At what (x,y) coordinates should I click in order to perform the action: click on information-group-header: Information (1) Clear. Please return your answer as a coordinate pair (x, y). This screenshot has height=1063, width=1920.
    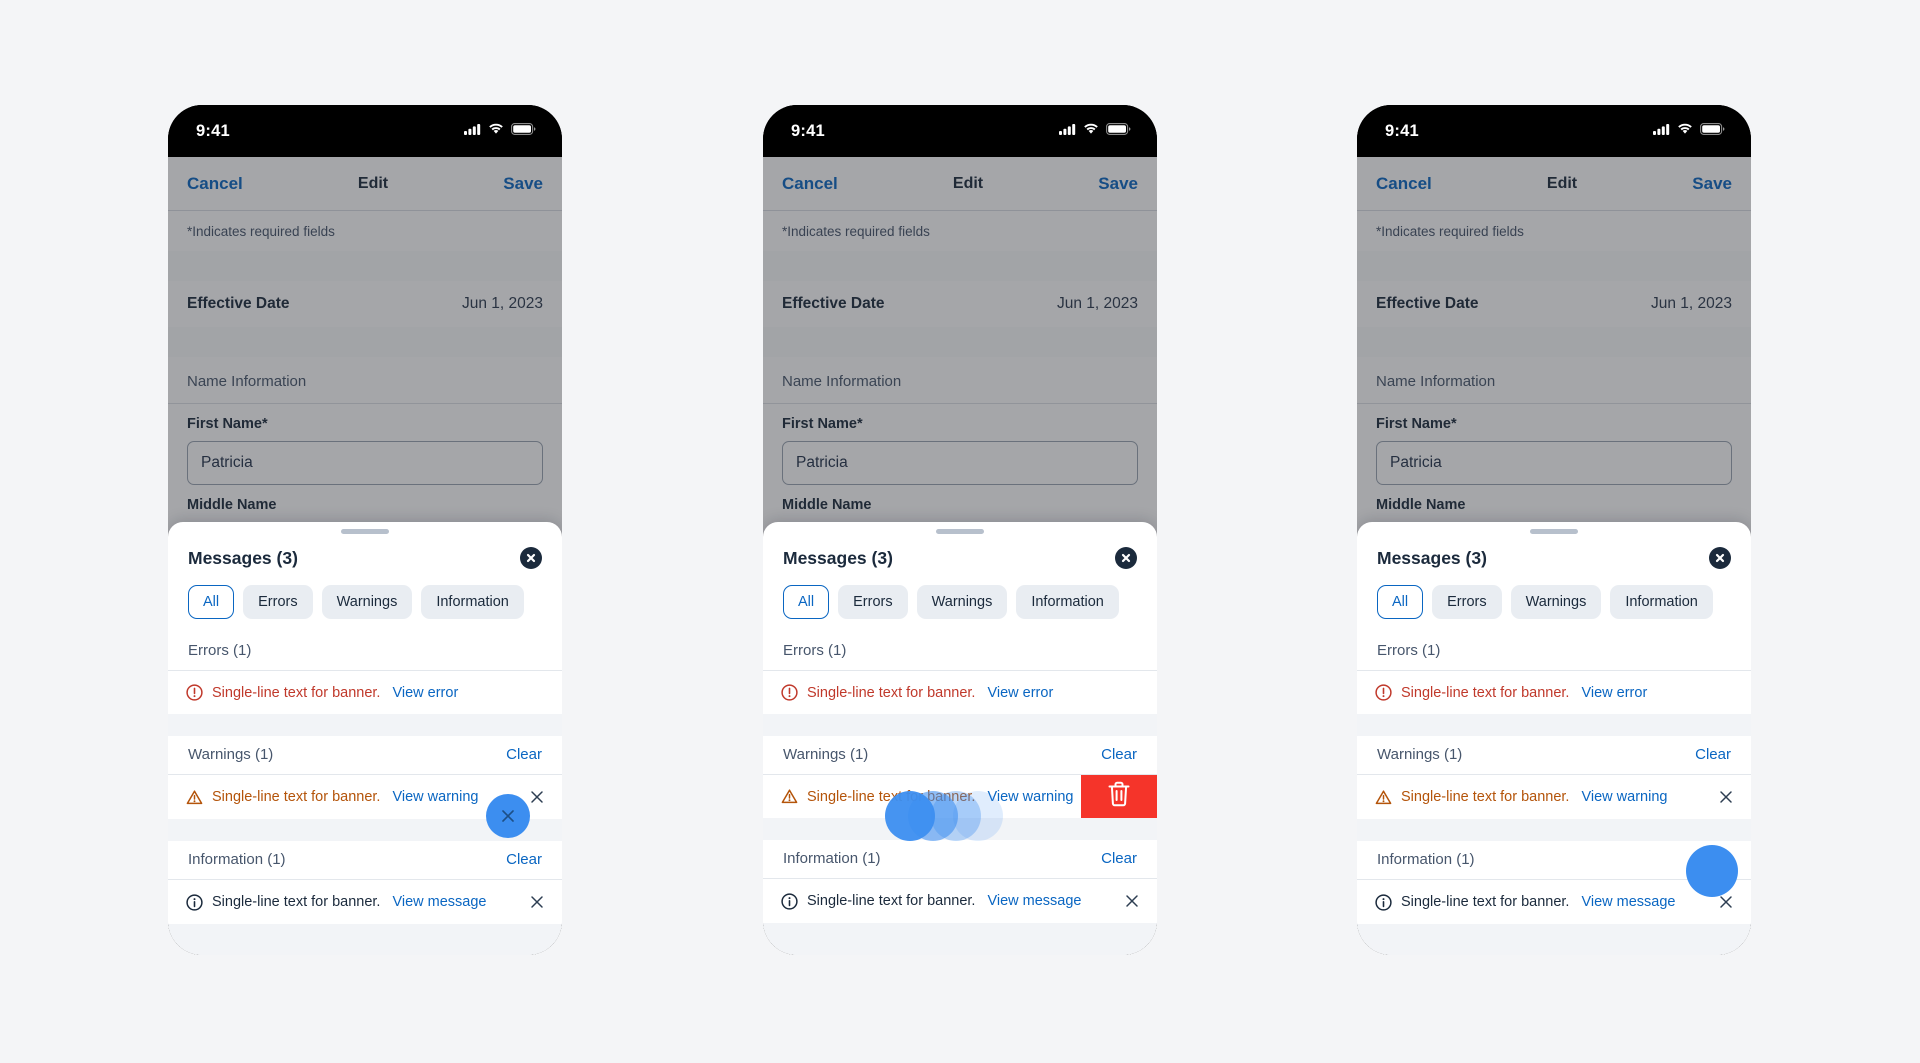
    Looking at the image, I should click on (1554, 860).